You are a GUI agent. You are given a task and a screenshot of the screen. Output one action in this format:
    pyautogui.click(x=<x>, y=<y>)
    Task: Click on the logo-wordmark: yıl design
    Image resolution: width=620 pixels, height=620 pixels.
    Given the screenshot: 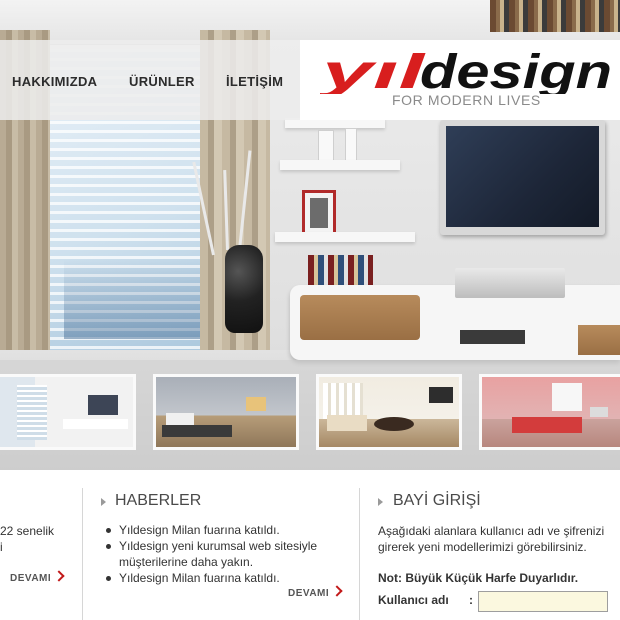 What is the action you would take?
    pyautogui.click(x=466, y=71)
    